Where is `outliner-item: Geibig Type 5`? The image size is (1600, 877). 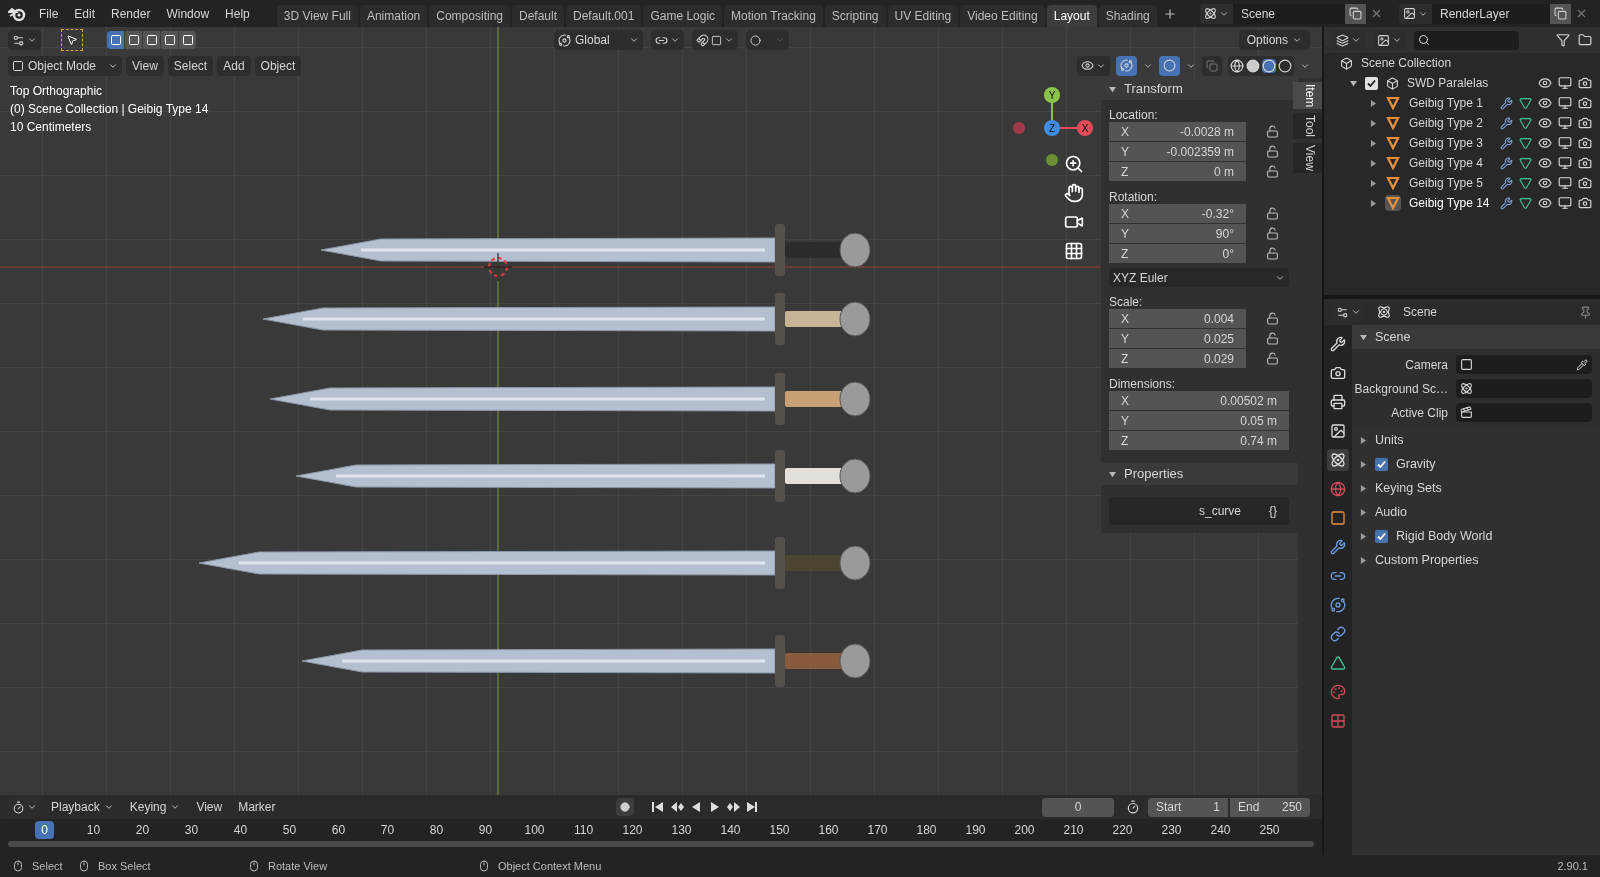 outliner-item: Geibig Type 5 is located at coordinates (1446, 183).